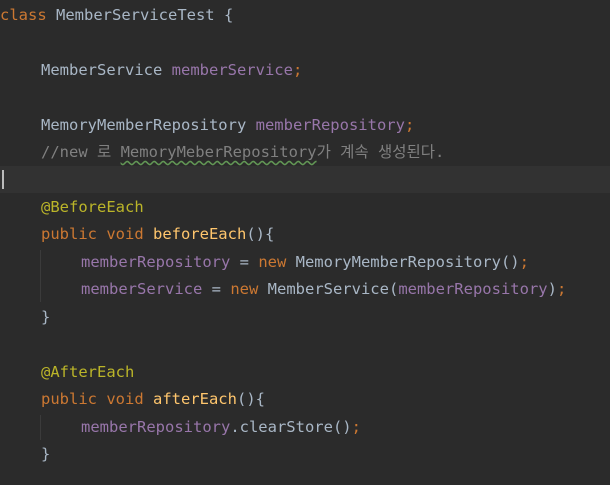 The height and width of the screenshot is (485, 610). I want to click on spelling-typo-warning: MemoryMeberRepository, so click(219, 152).